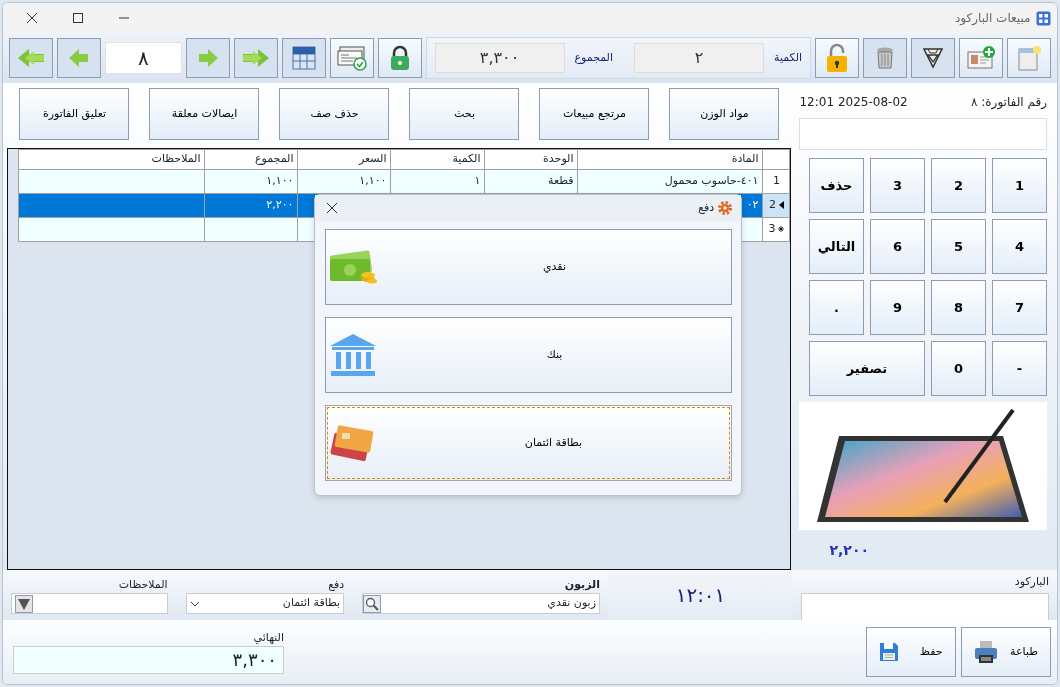 This screenshot has height=687, width=1060. I want to click on action-button: بحث, so click(464, 114).